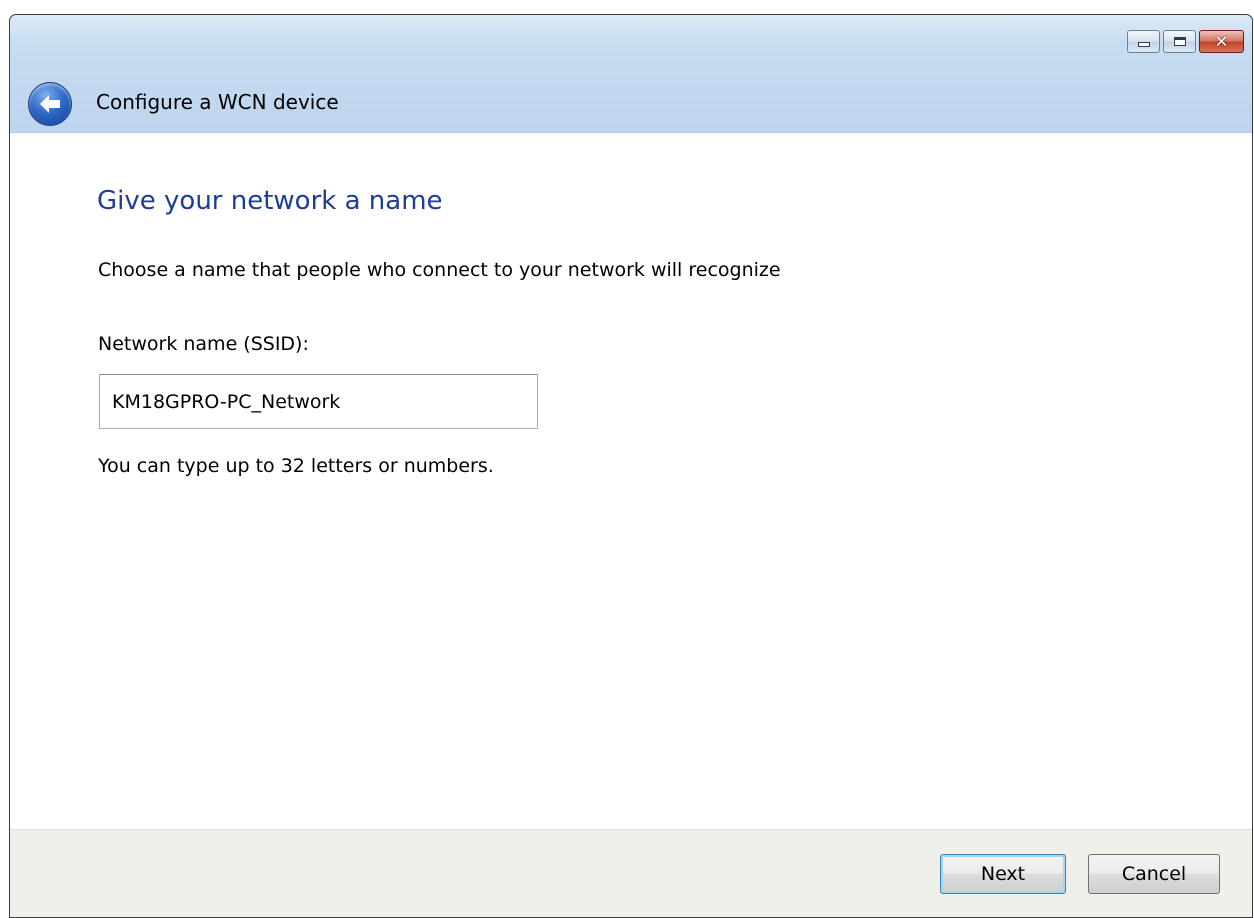  What do you see at coordinates (1154, 874) in the screenshot?
I see `cancel-button: Cancel` at bounding box center [1154, 874].